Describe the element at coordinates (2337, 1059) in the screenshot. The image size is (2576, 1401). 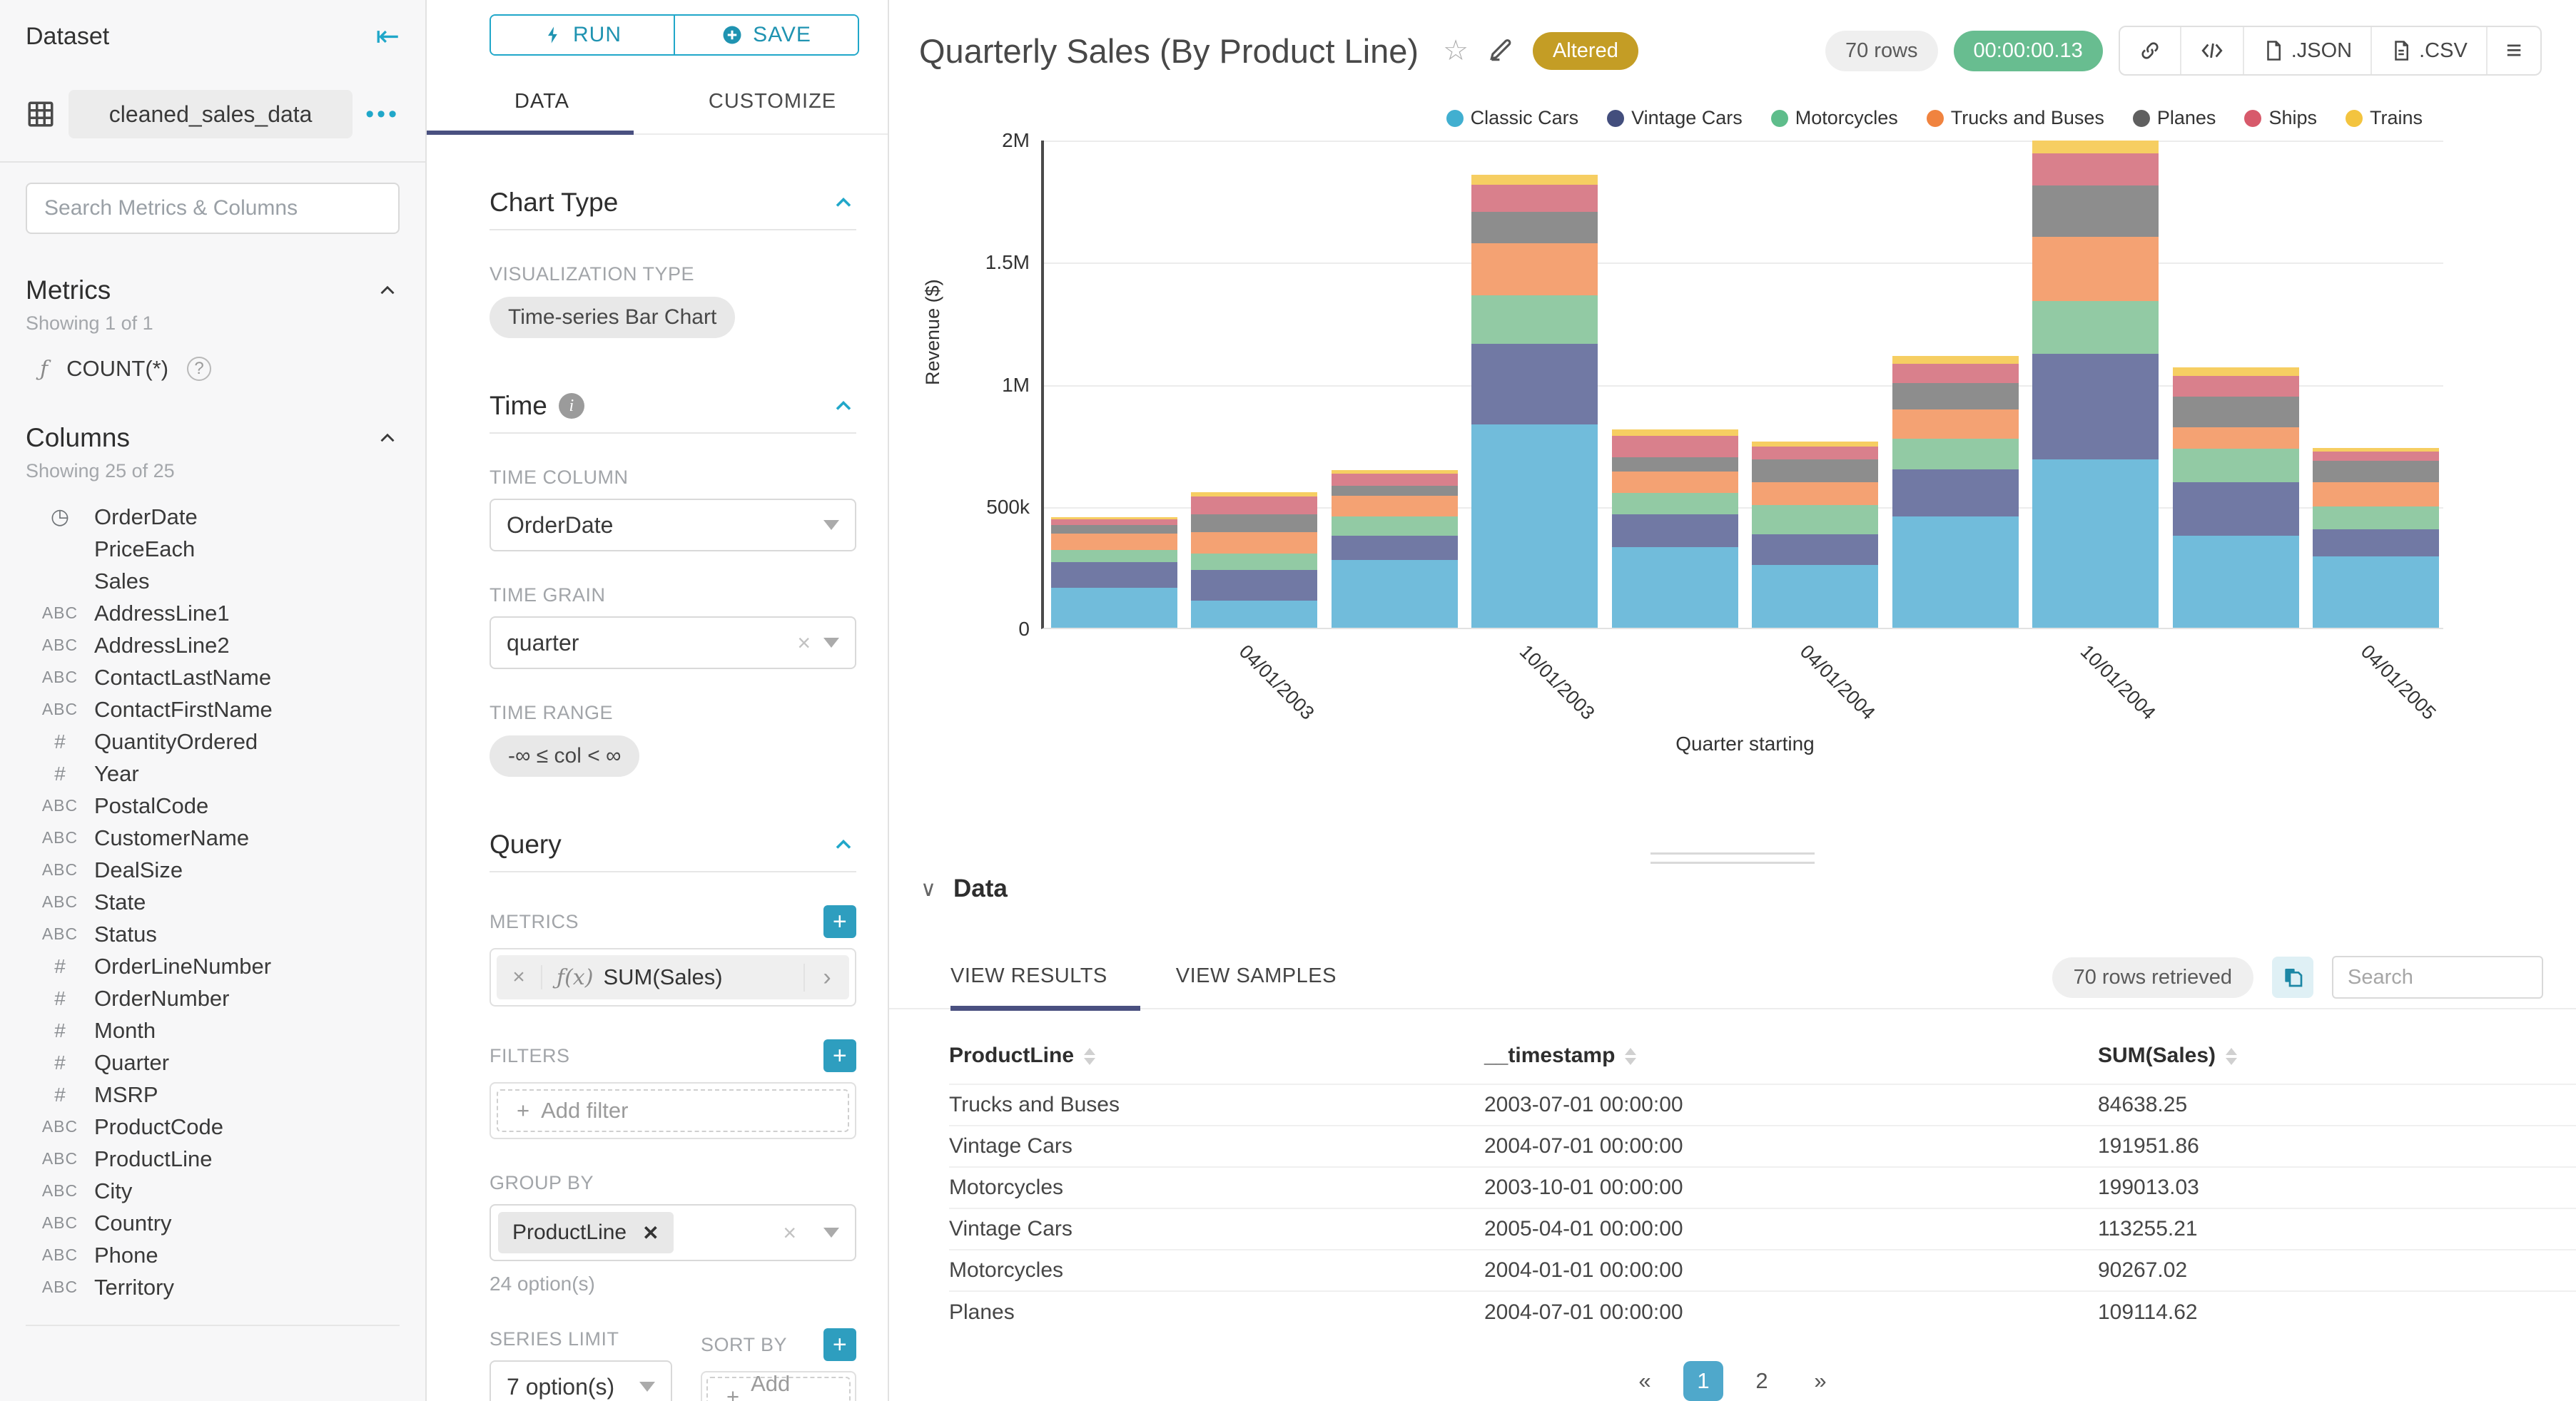
I see `table-column-header: SUM(Sales)` at that location.